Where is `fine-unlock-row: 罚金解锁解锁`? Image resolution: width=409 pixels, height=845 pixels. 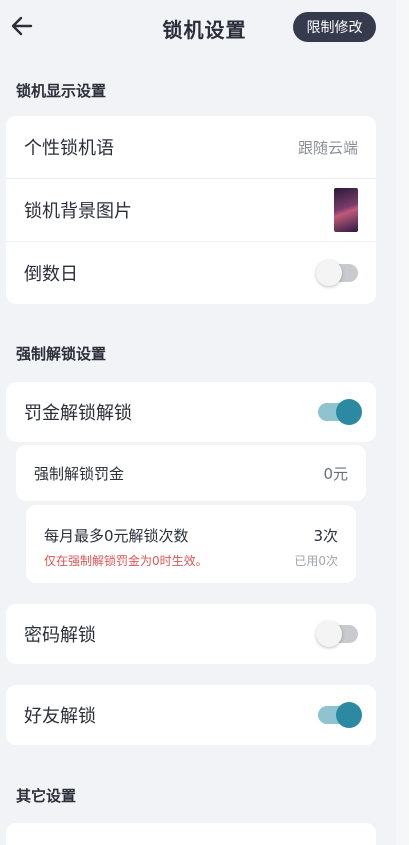 fine-unlock-row: 罚金解锁解锁 is located at coordinates (191, 412).